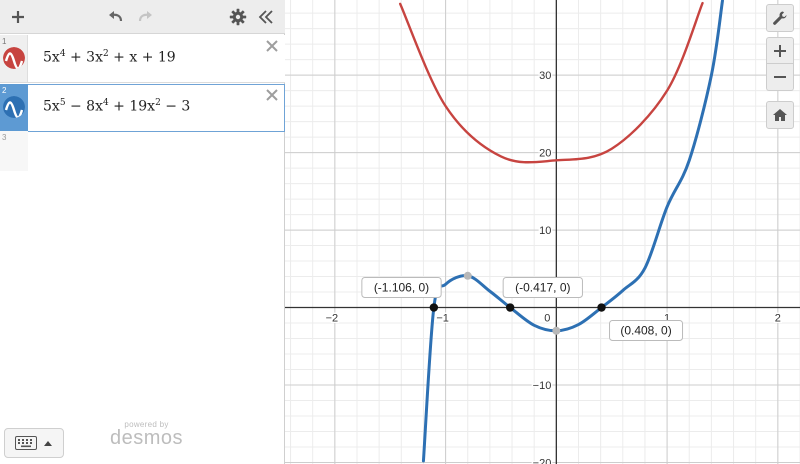 The width and height of the screenshot is (800, 464). I want to click on new-expression-row: 3, so click(14, 151).